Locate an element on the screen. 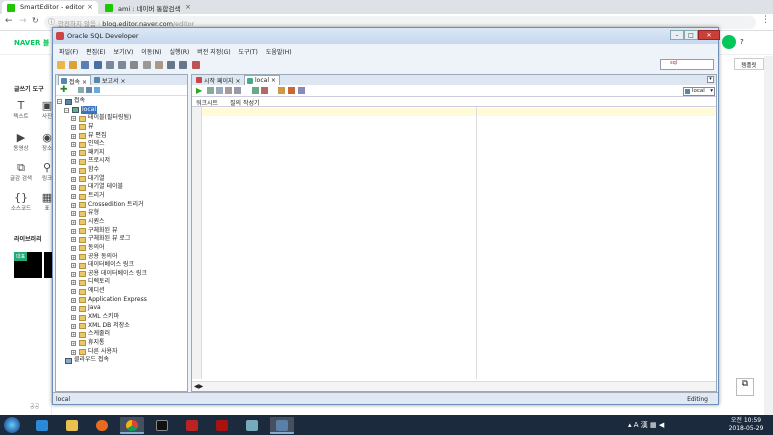 This screenshot has height=435, width=773. tool-text: T 텍스트 is located at coordinates (21, 110).